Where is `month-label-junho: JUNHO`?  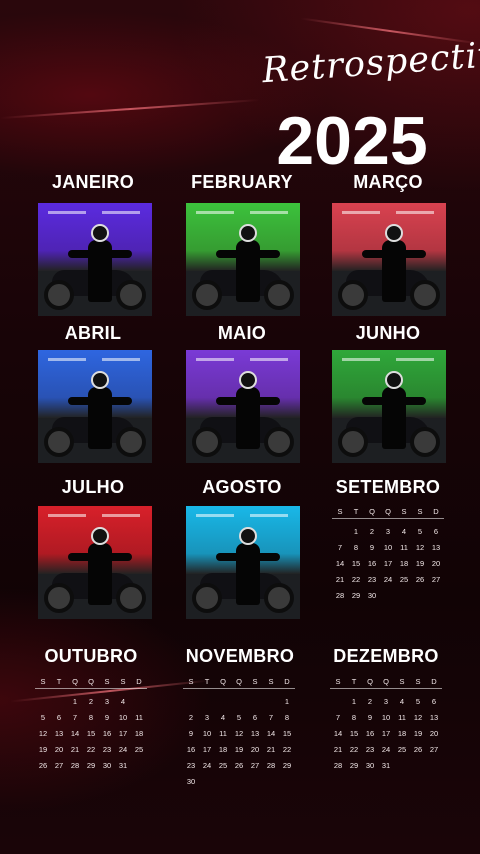
month-label-junho: JUNHO is located at coordinates (388, 333).